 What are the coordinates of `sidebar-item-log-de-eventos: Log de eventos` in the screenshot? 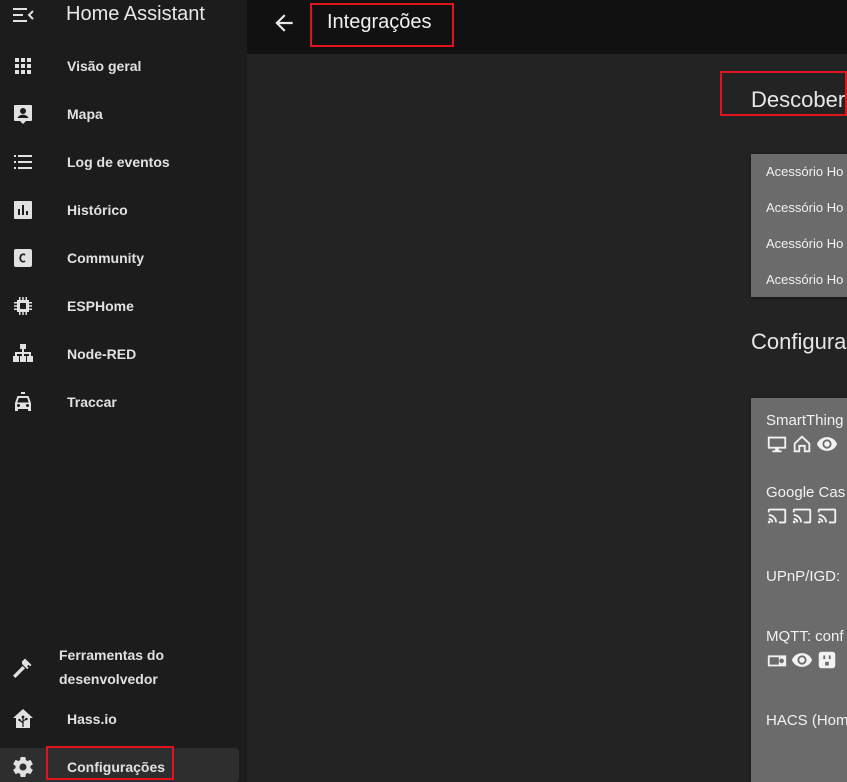 It's located at (123, 162).